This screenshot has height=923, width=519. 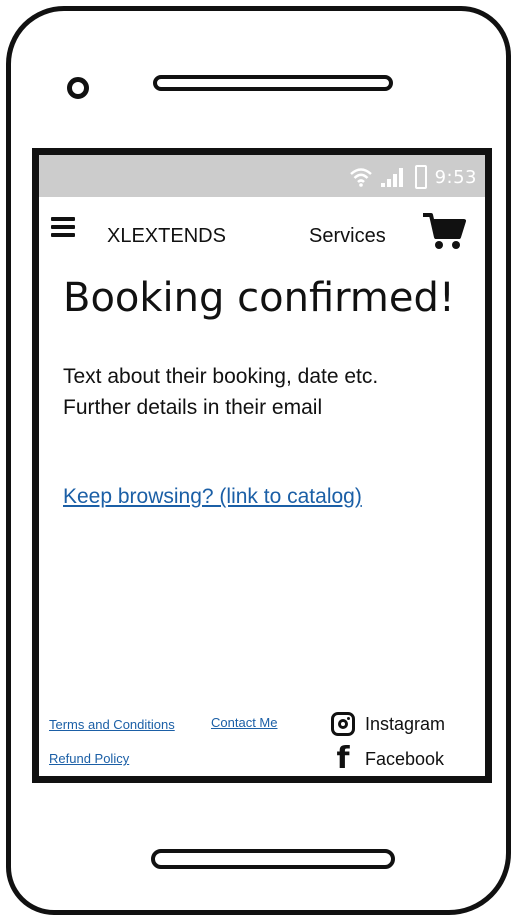 What do you see at coordinates (244, 722) in the screenshot?
I see `contact-link: Contact Me` at bounding box center [244, 722].